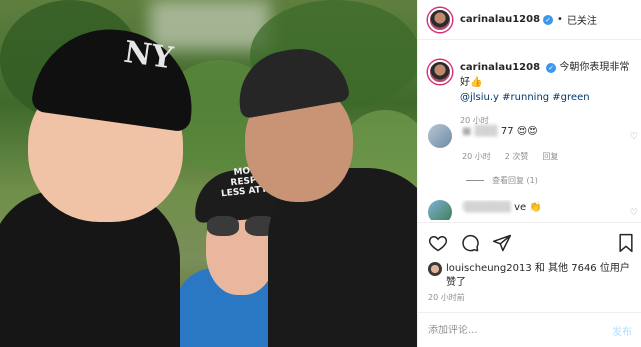 The width and height of the screenshot is (641, 347). What do you see at coordinates (440, 19) in the screenshot?
I see `avatar` at bounding box center [440, 19].